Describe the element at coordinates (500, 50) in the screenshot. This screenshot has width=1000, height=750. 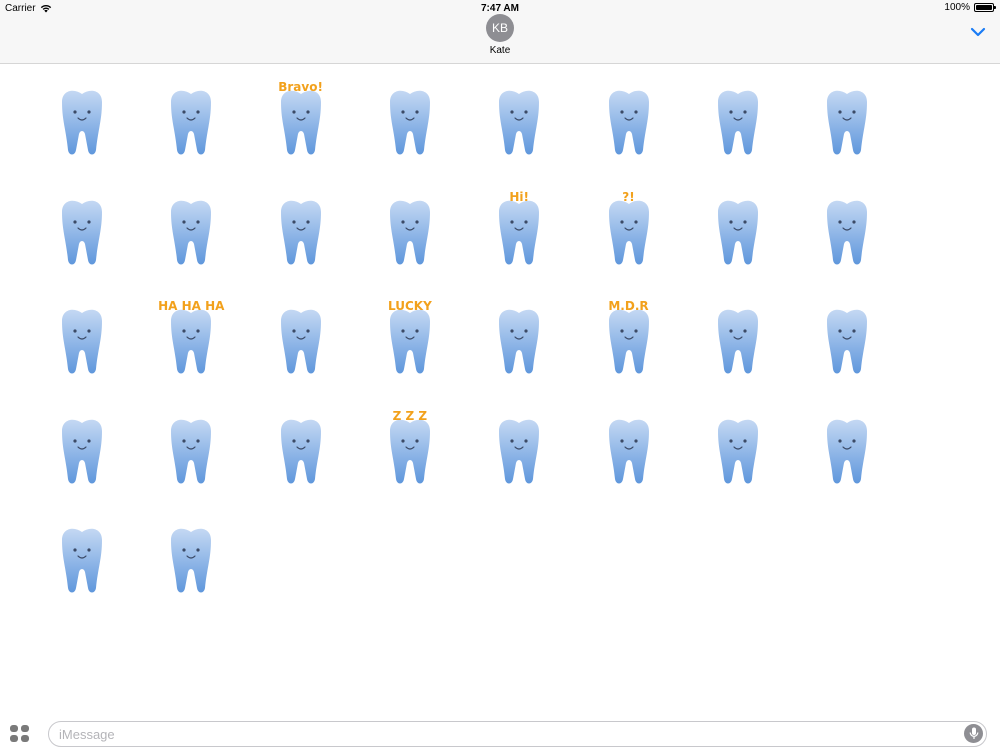
I see `contact-name: Kate` at that location.